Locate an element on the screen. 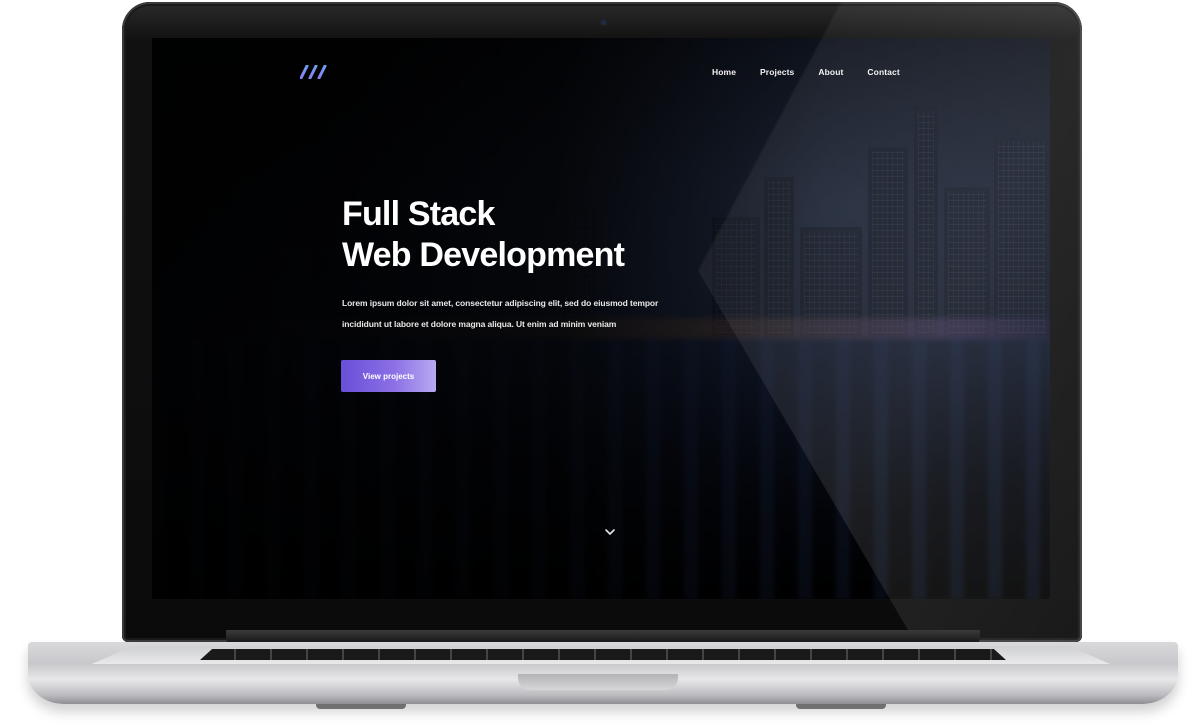  hero-title-line-1: Full Stack is located at coordinates (418, 214).